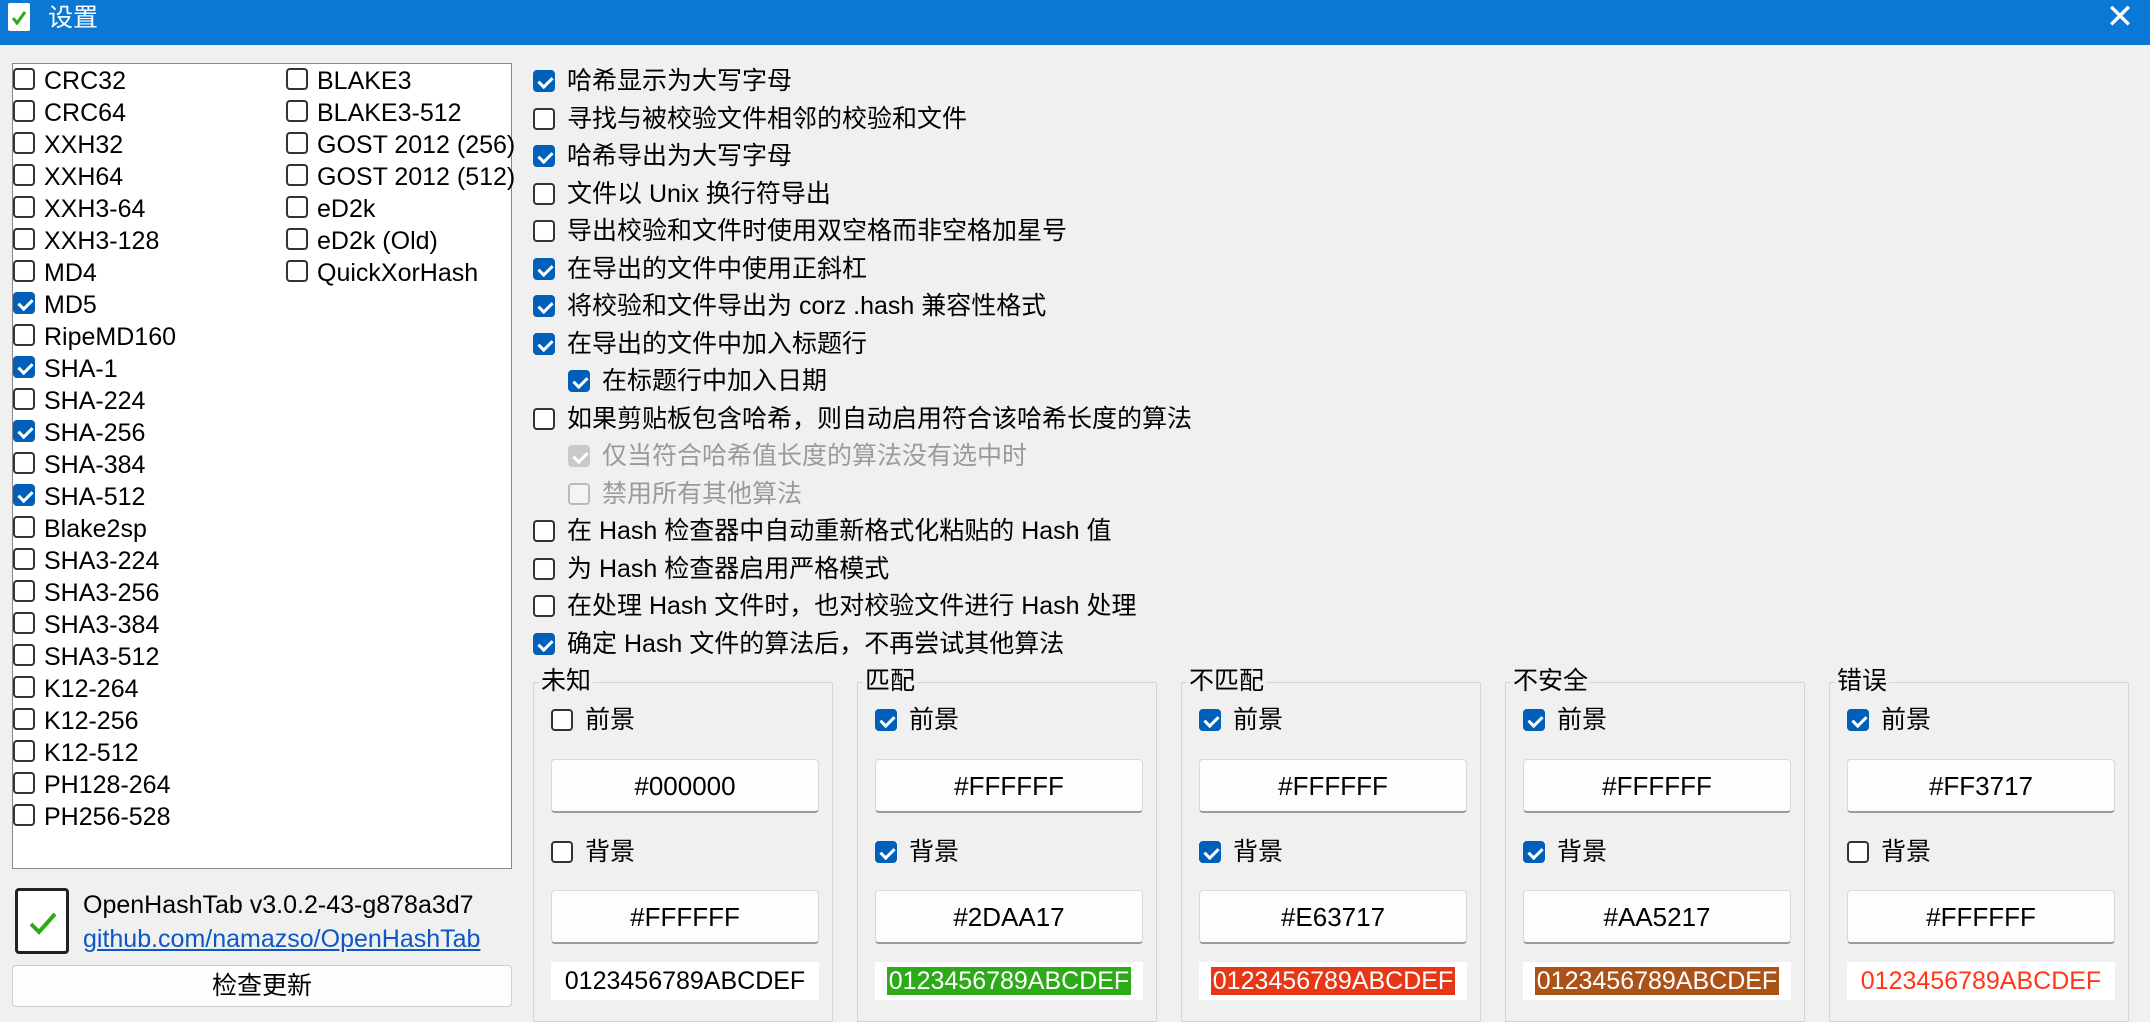  What do you see at coordinates (1981, 786) in the screenshot?
I see `foreground-color-input: #FF3717` at bounding box center [1981, 786].